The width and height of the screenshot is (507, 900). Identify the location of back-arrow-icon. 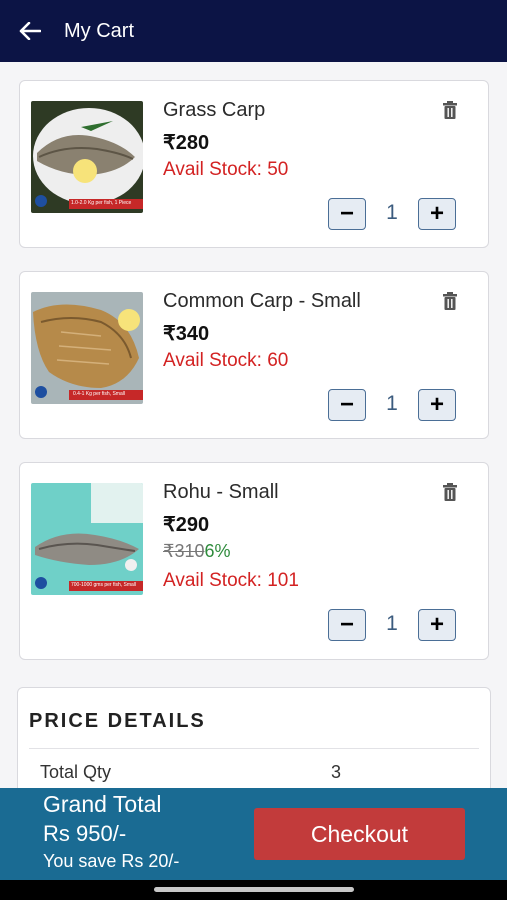
(30, 31).